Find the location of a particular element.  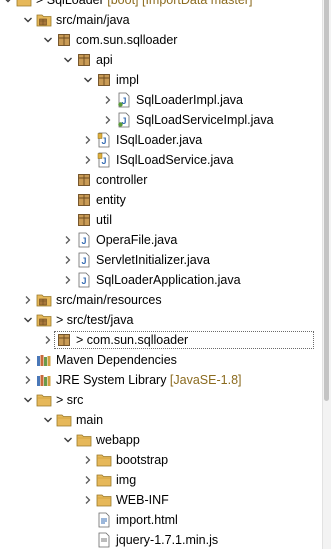

tree-row-file-sqlloaderimpl: J SqlLoaderImpl.java is located at coordinates (161, 100).